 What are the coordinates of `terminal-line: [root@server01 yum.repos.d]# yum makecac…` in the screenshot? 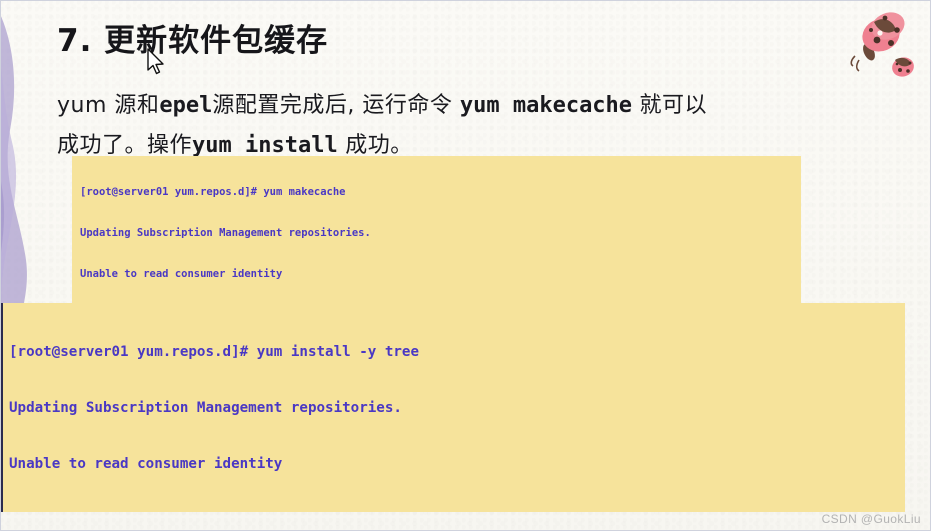 It's located at (213, 192).